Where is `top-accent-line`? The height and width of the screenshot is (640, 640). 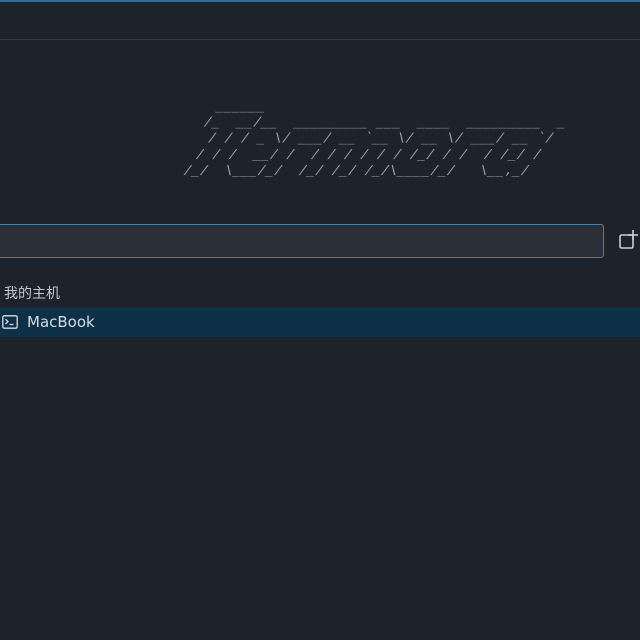
top-accent-line is located at coordinates (320, 1).